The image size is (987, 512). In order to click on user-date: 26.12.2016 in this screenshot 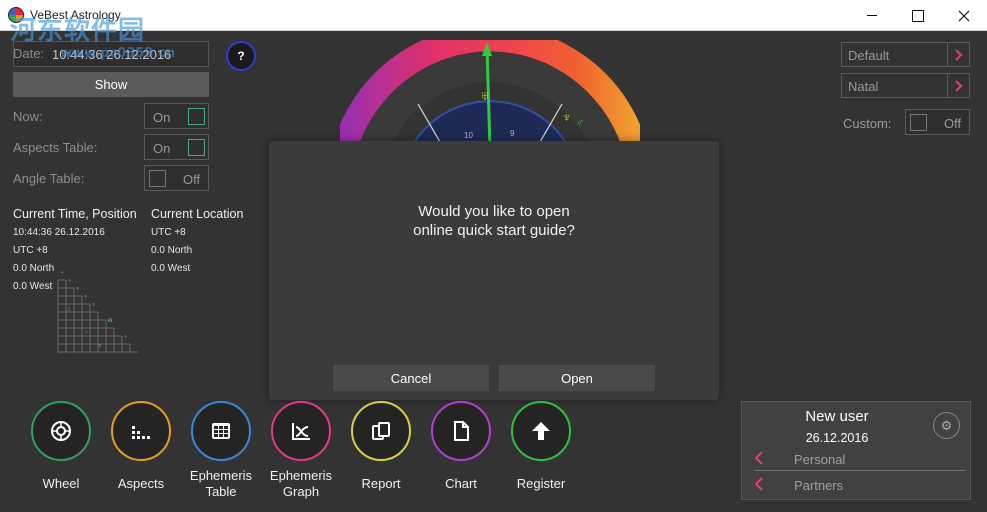, I will do `click(837, 438)`.